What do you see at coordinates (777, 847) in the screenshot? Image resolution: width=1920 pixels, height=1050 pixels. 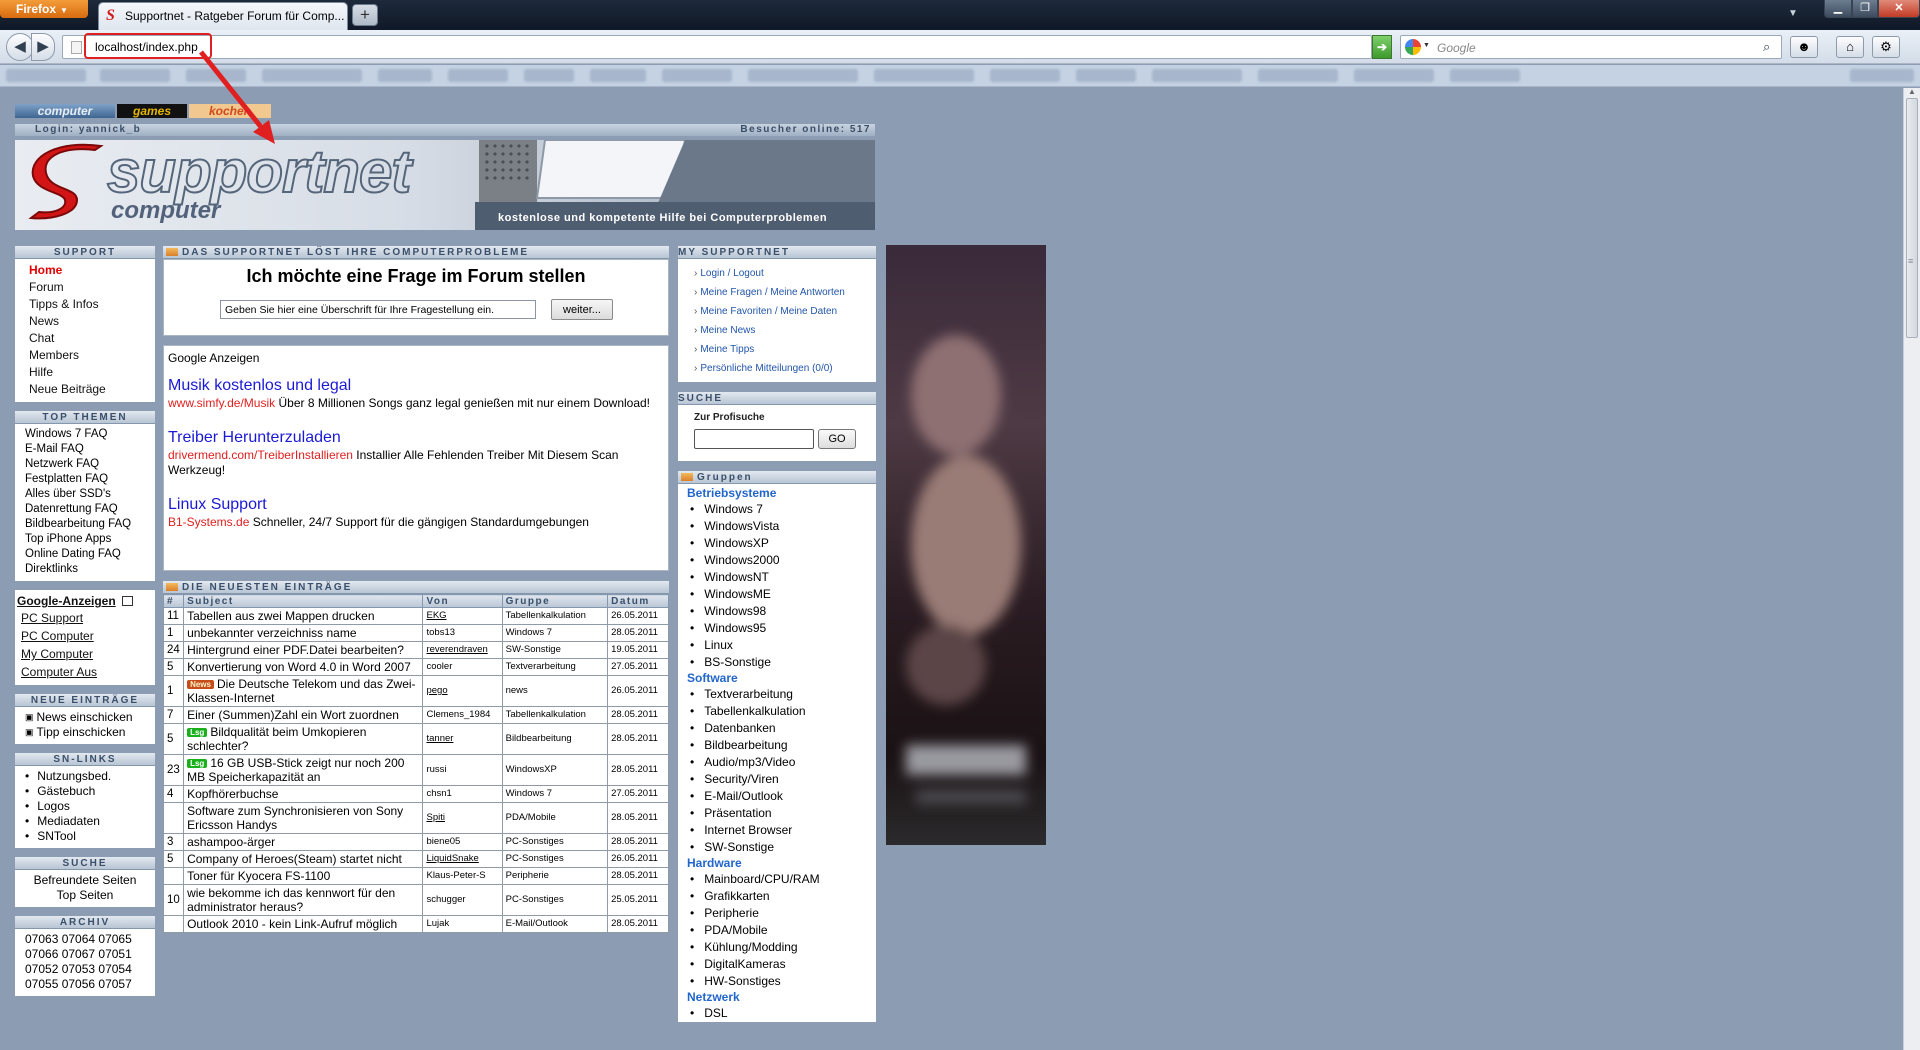 I see `group-item: SW-Sonstige` at bounding box center [777, 847].